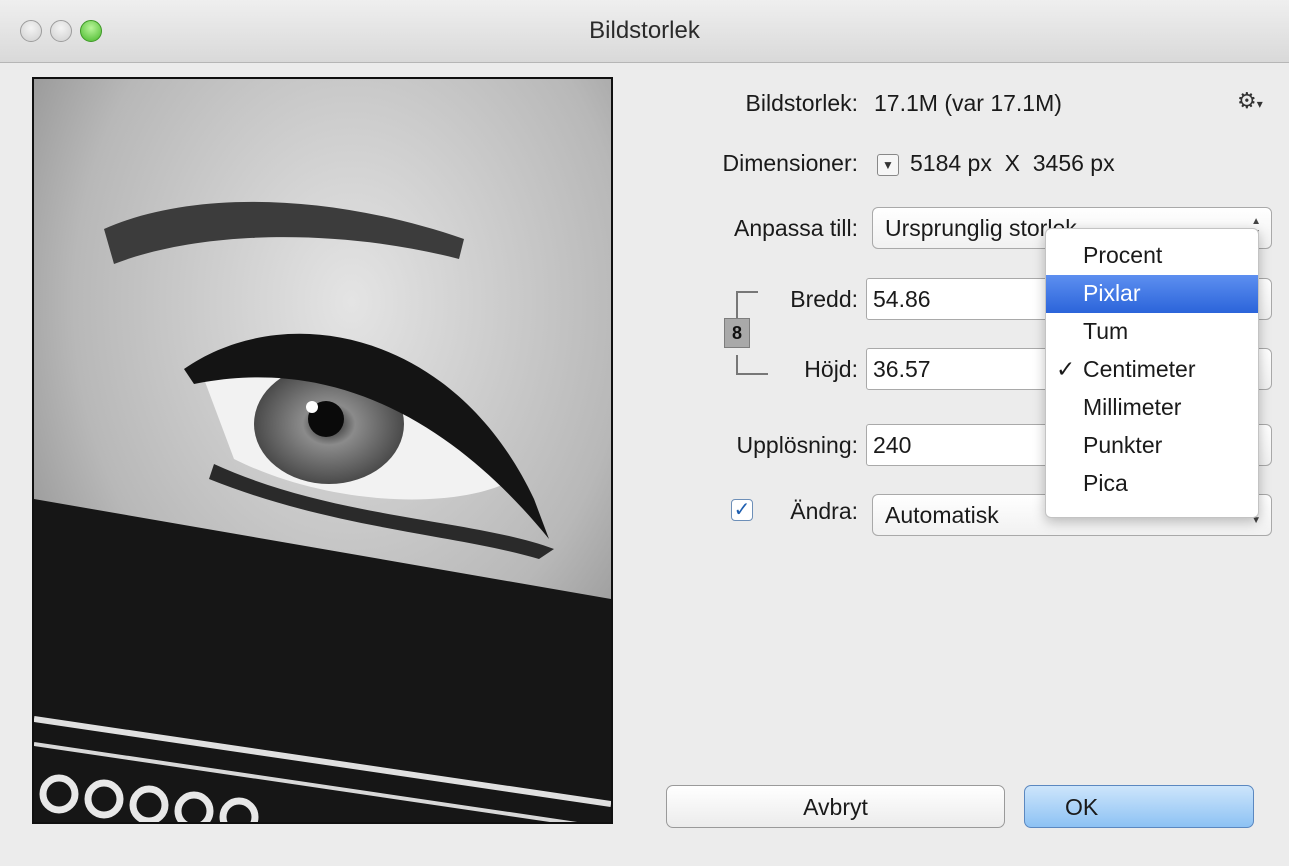  What do you see at coordinates (801, 103) in the screenshot?
I see `image-size-label: Bildstorlek:` at bounding box center [801, 103].